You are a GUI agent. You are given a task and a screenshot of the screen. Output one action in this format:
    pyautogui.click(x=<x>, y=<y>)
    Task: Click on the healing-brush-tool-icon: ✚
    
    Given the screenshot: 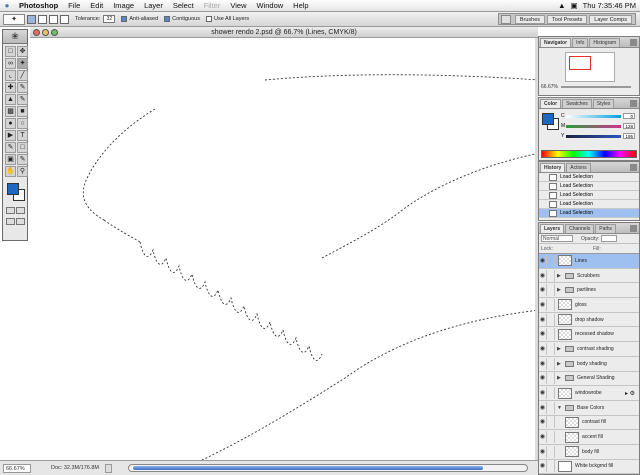 What is the action you would take?
    pyautogui.click(x=10, y=87)
    